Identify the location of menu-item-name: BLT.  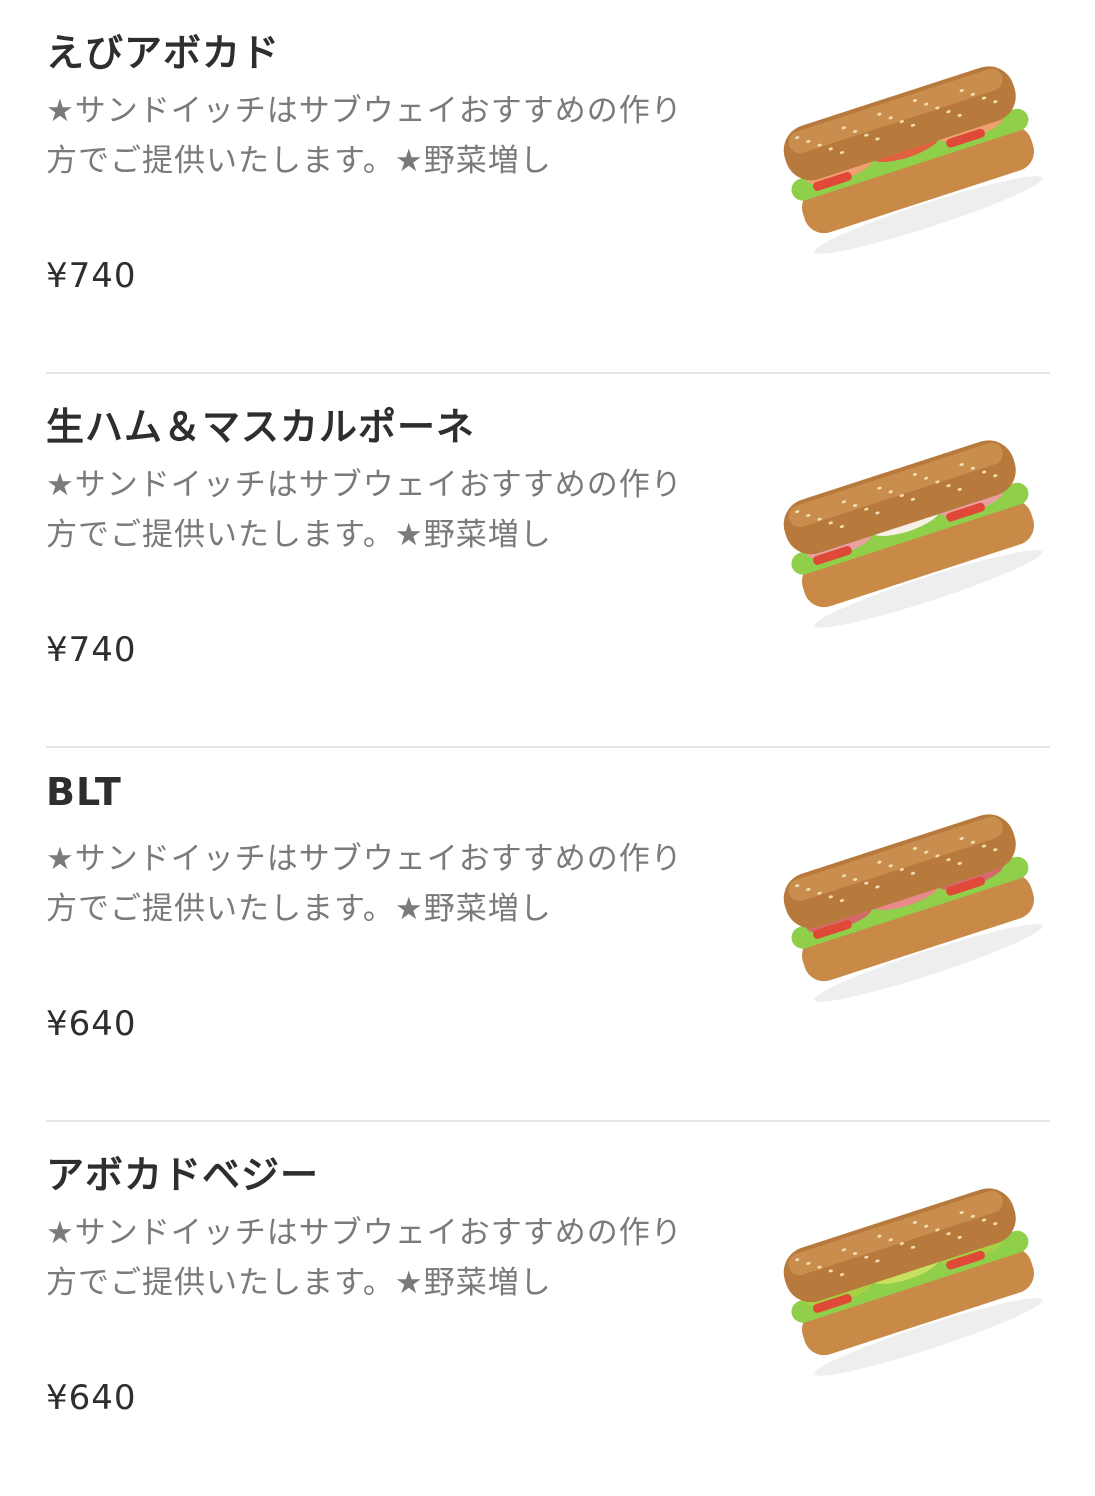
(84, 792).